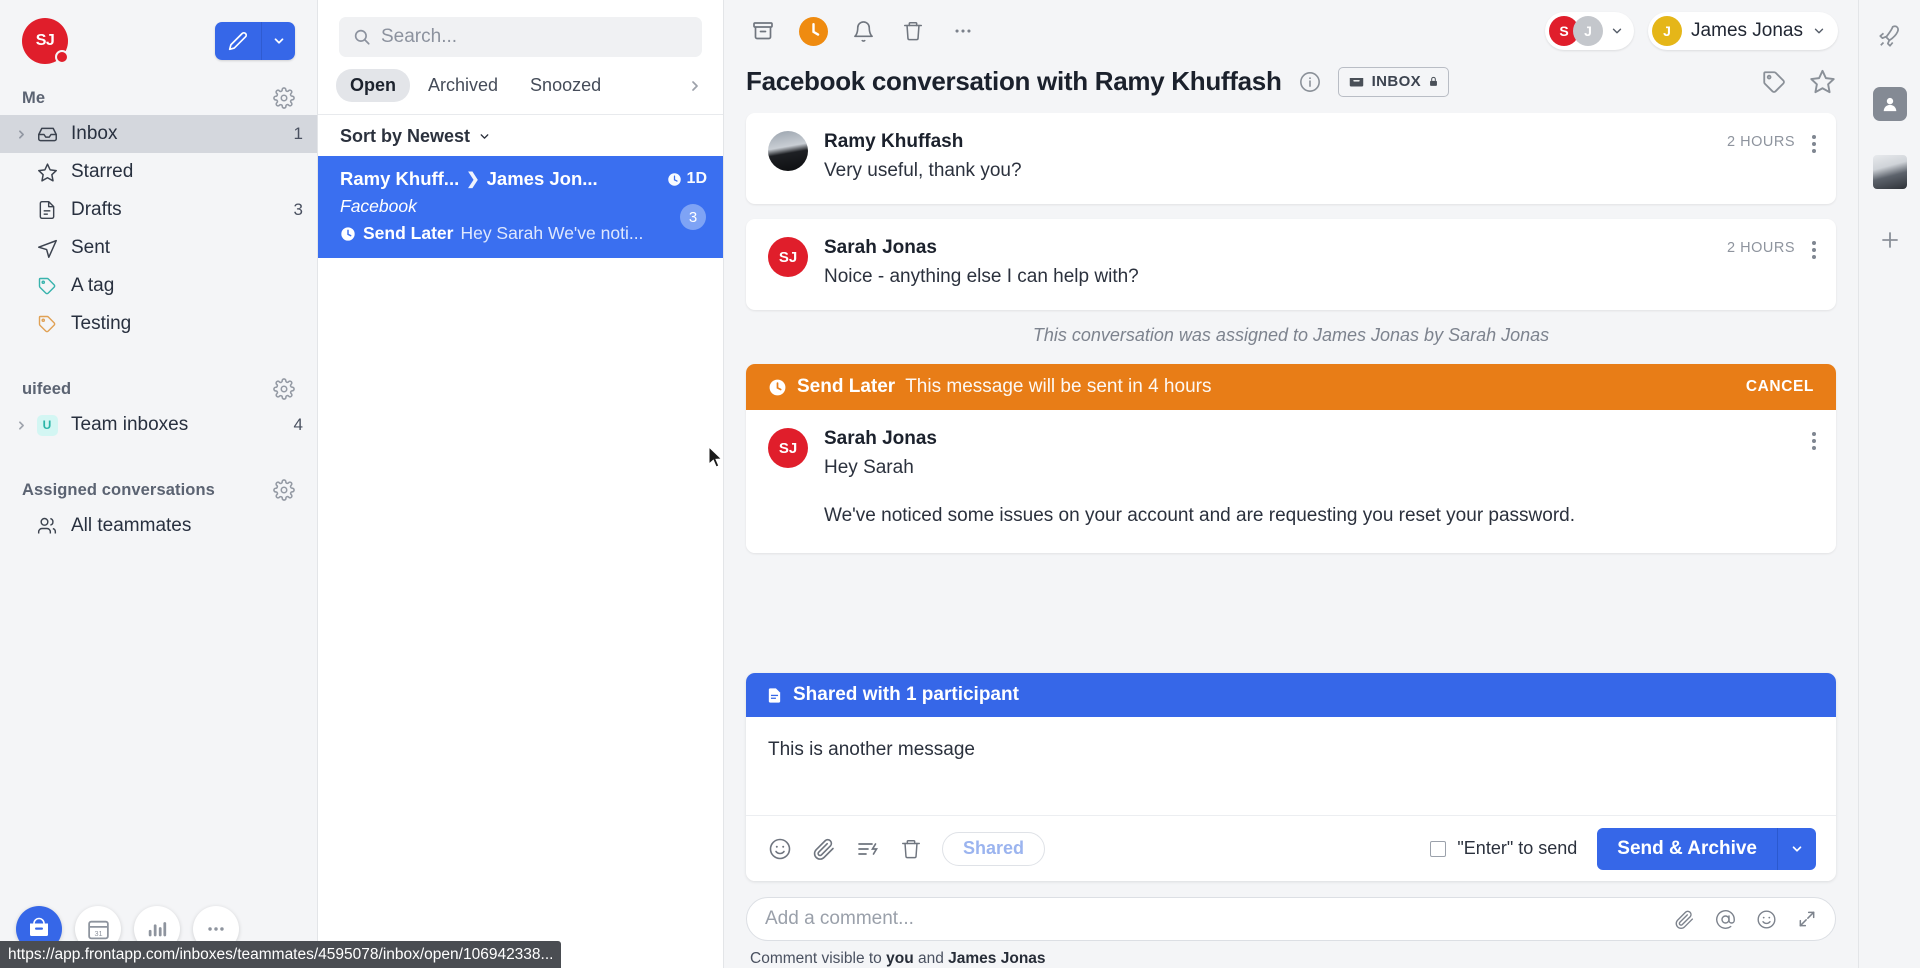  I want to click on compose-button, so click(238, 41).